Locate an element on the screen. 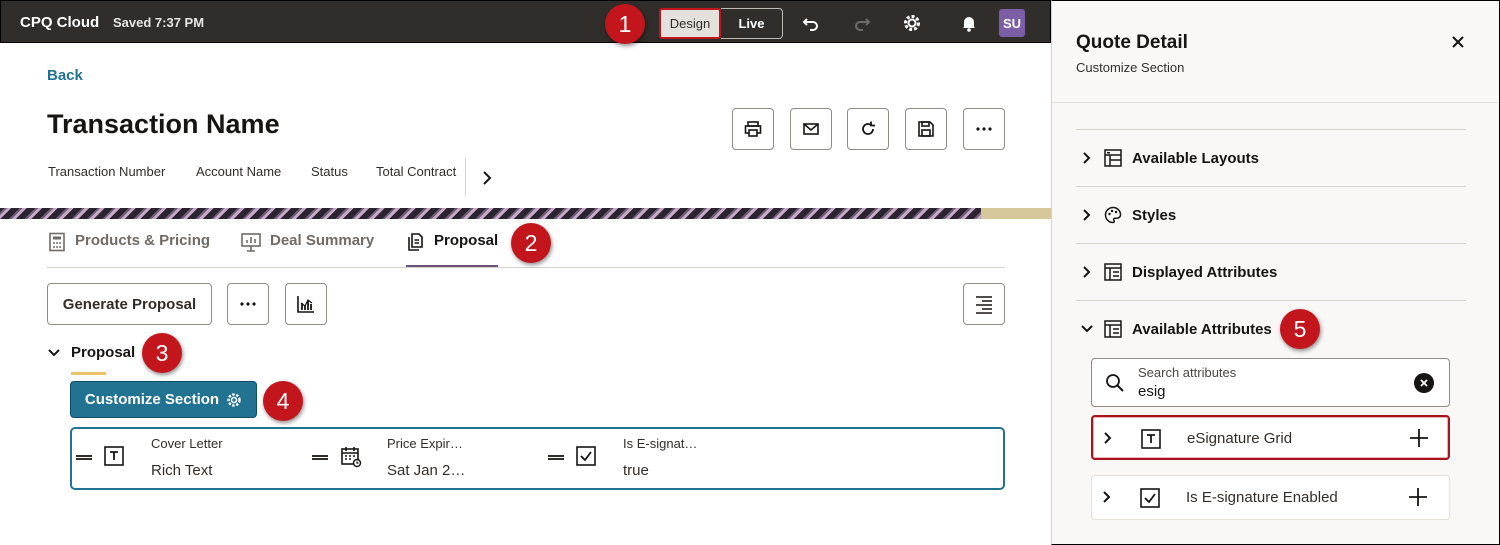 The width and height of the screenshot is (1500, 545). field-value: true is located at coordinates (636, 470).